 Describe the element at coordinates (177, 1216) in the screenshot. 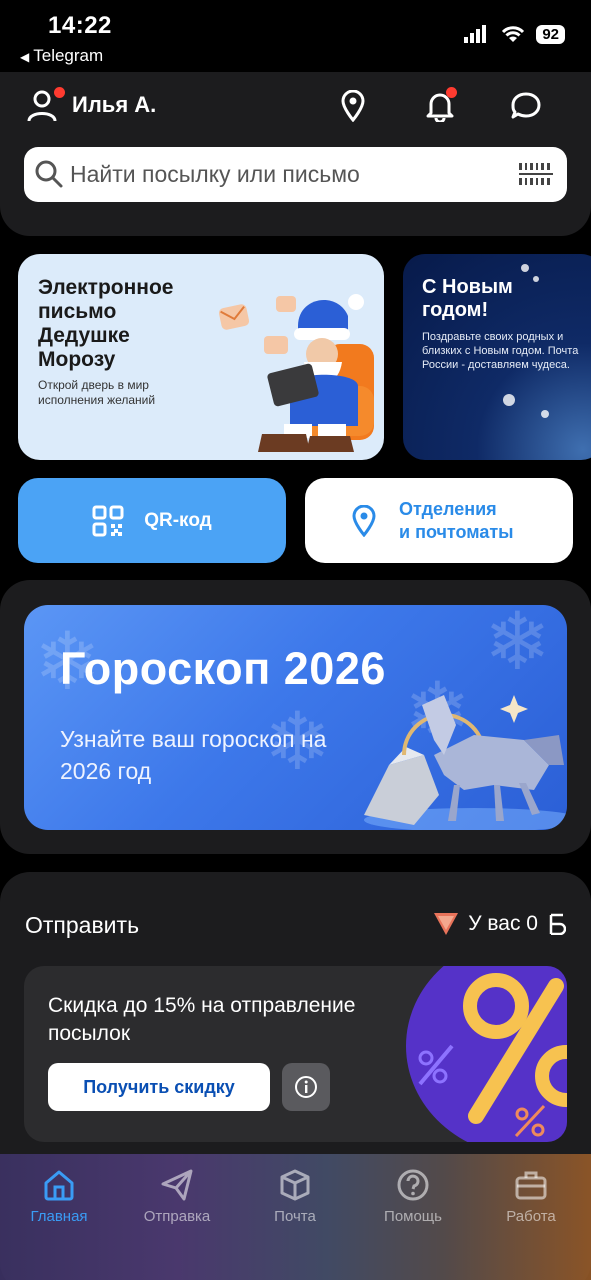

I see `tab-label: Отправка` at that location.